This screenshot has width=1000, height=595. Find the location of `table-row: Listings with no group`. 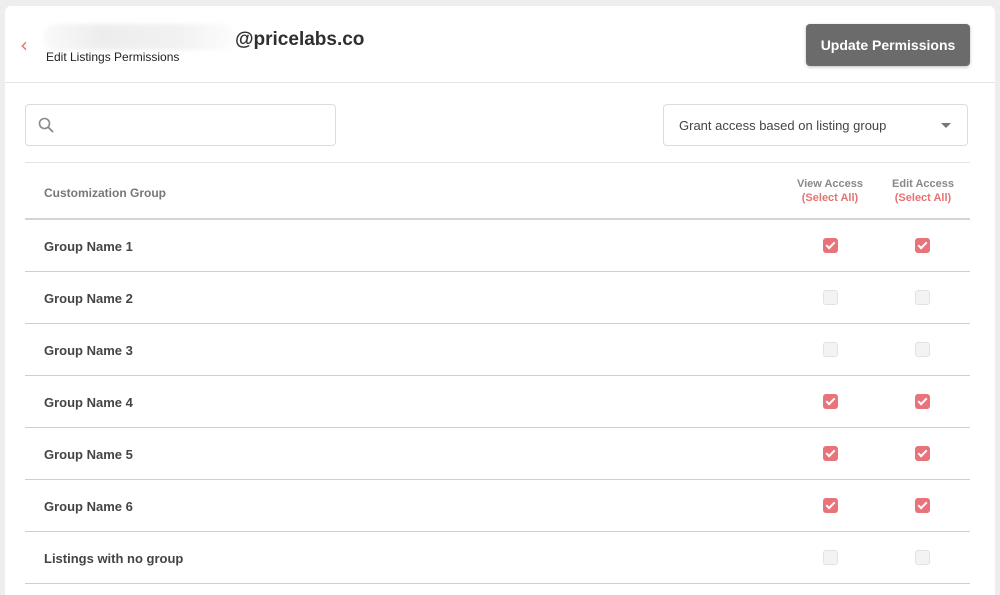

table-row: Listings with no group is located at coordinates (497, 558).